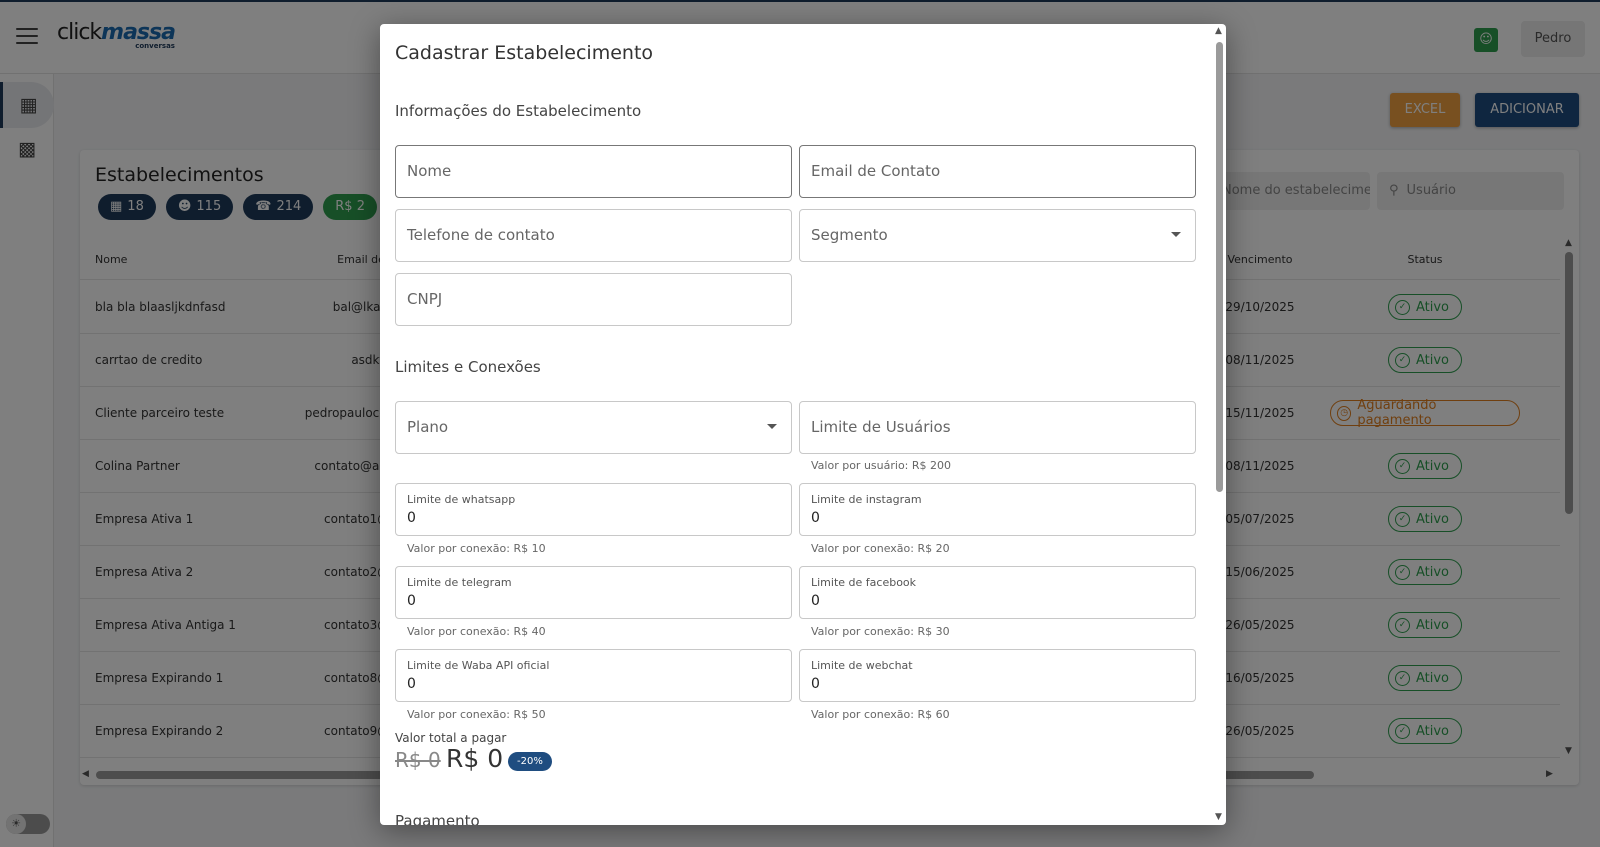 This screenshot has height=847, width=1600. Describe the element at coordinates (476, 631) in the screenshot. I see `telegram-price-helper: Valor por conexão: R$ 40` at that location.